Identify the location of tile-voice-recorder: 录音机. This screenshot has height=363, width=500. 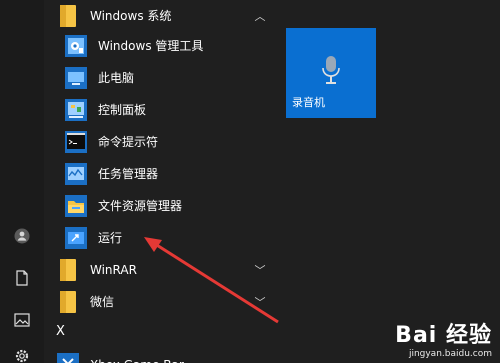
(331, 73).